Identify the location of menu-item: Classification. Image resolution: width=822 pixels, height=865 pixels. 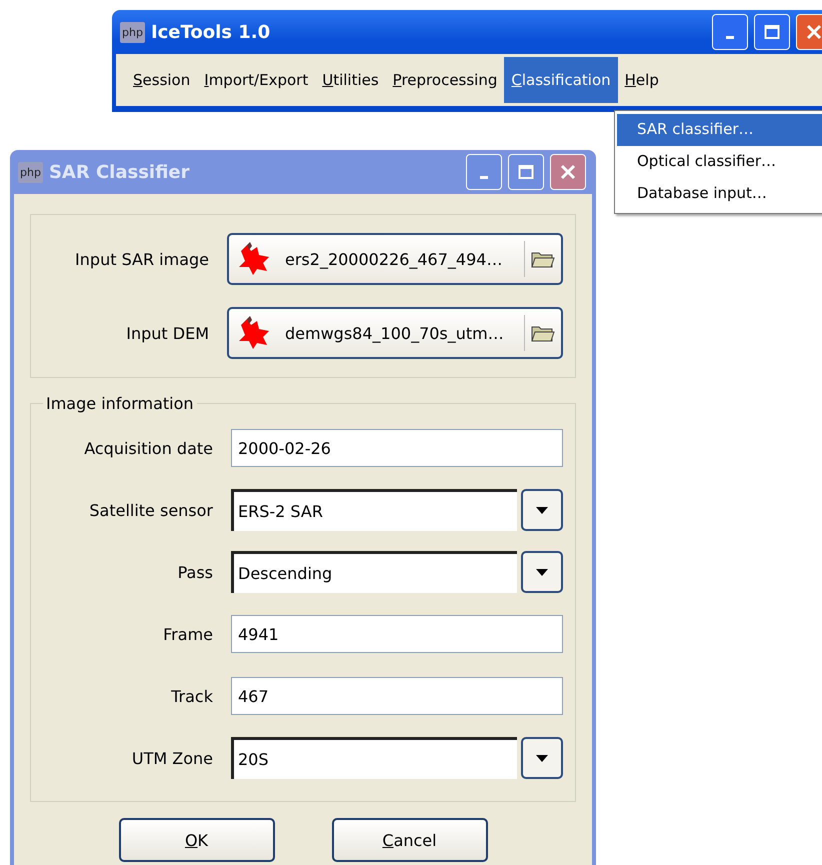
(561, 80).